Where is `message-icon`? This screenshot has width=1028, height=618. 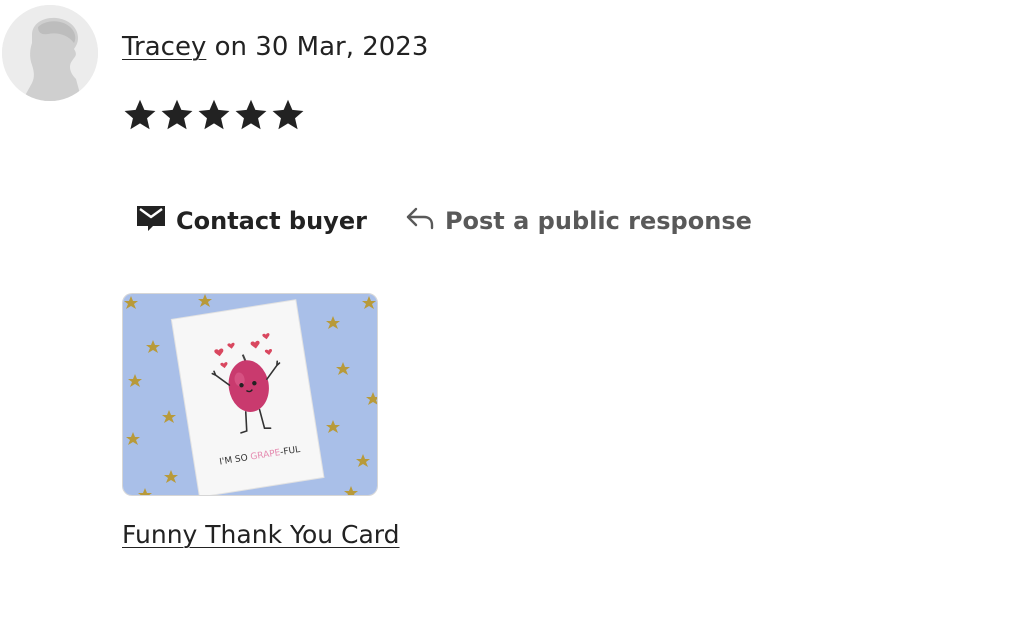 message-icon is located at coordinates (151, 221).